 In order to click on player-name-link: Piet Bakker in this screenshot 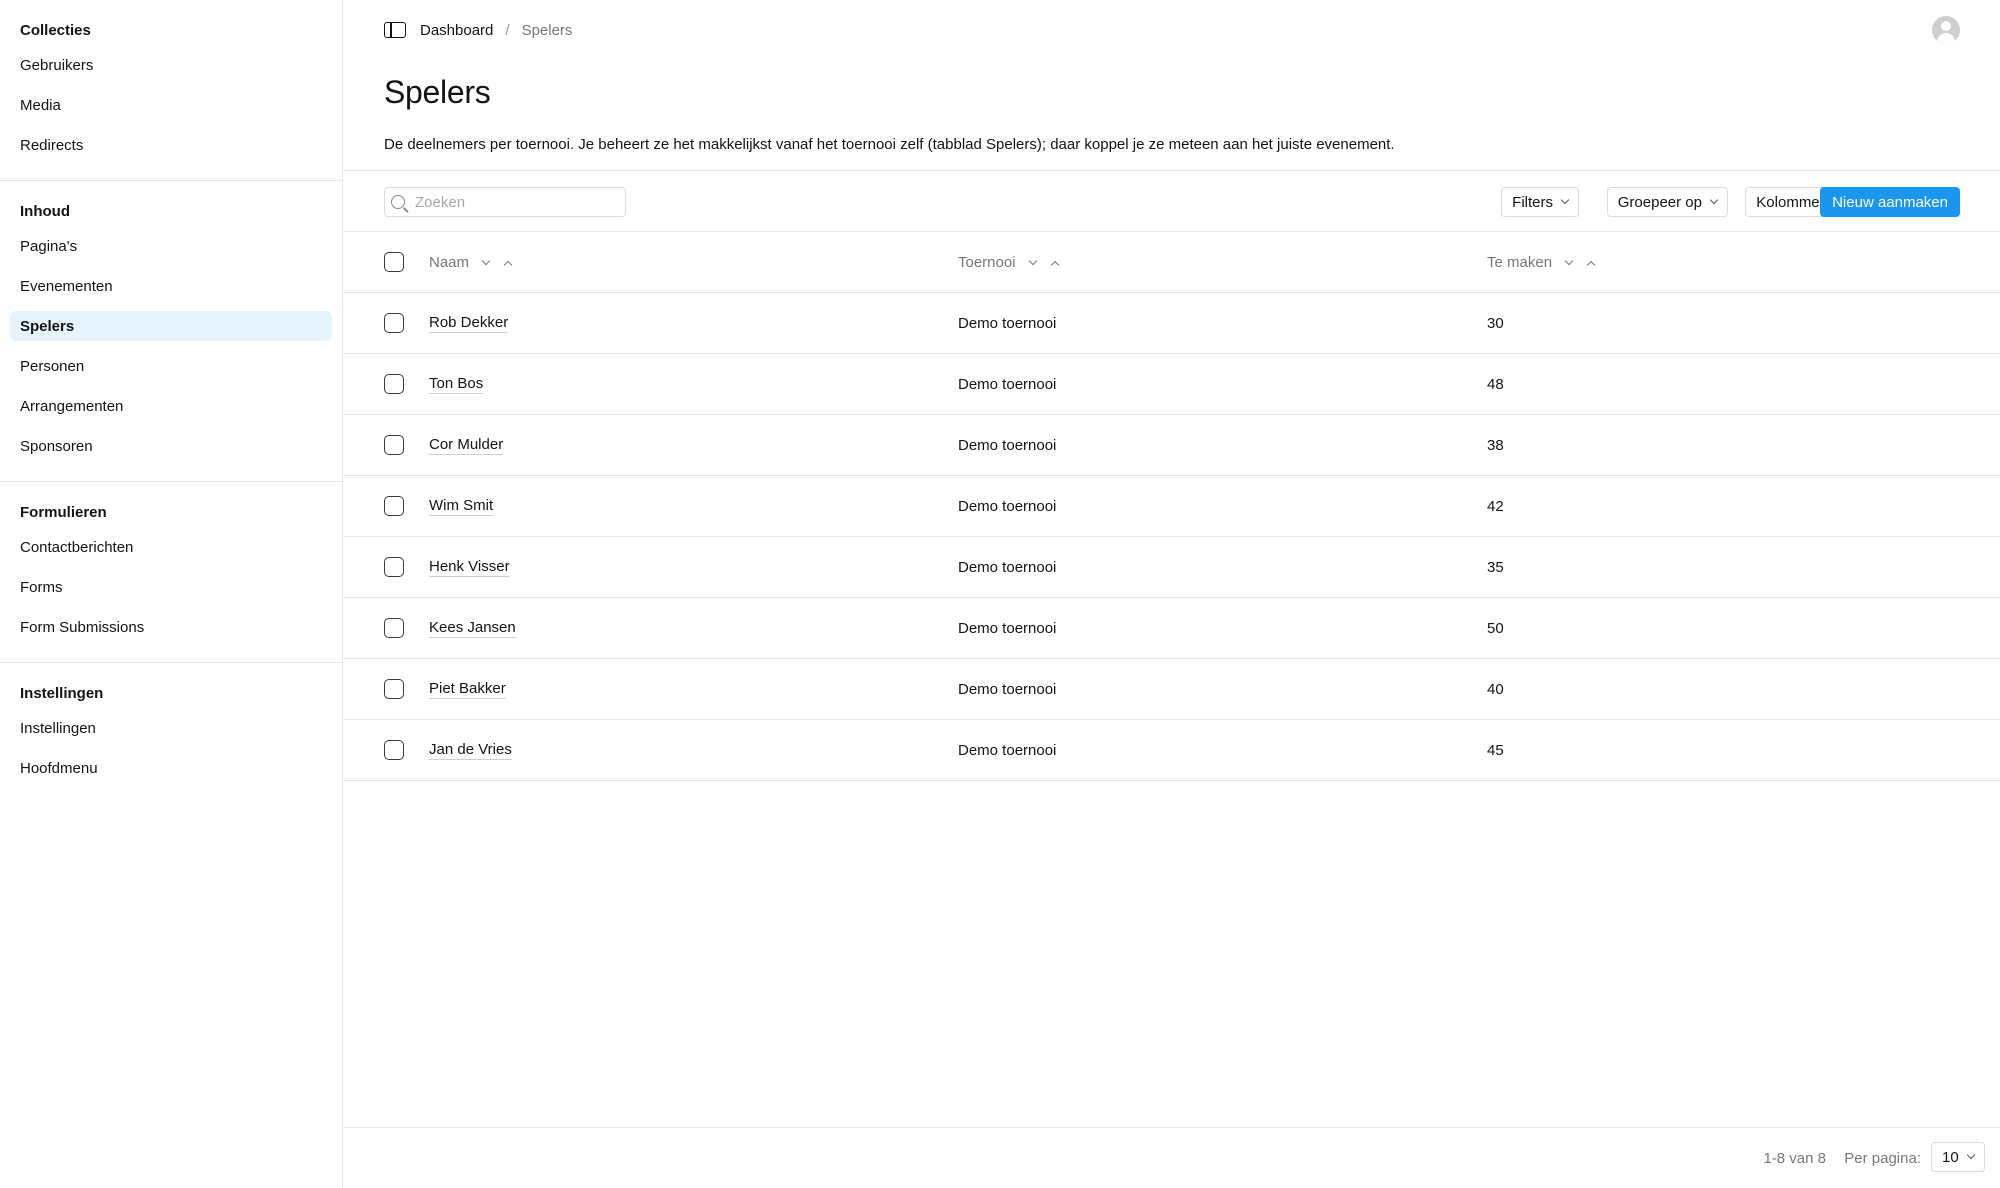, I will do `click(467, 689)`.